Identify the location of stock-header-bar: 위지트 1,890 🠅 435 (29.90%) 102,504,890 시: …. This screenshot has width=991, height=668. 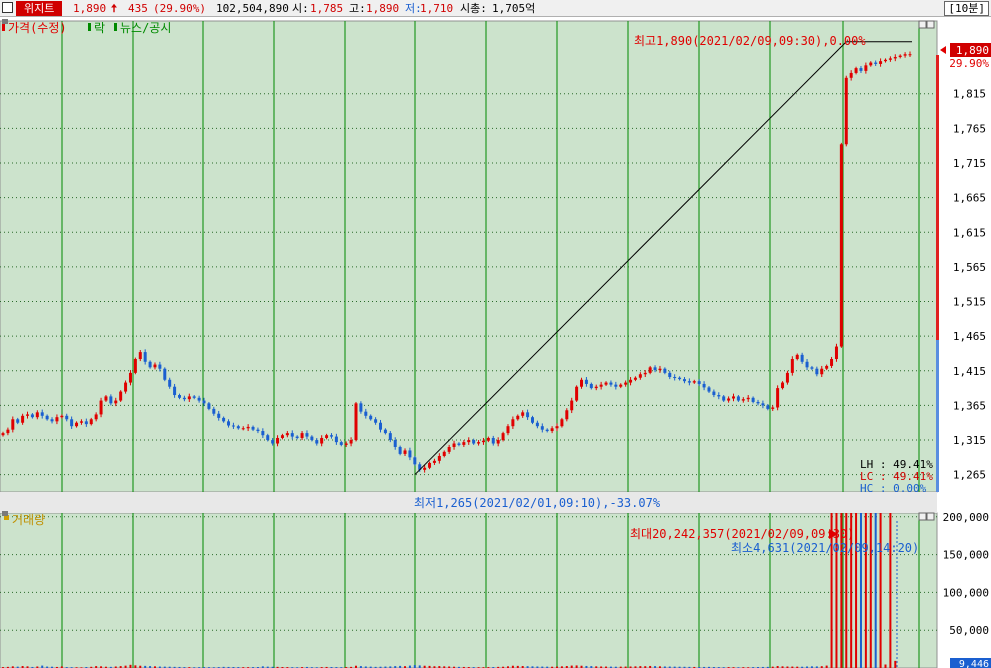
(495, 8).